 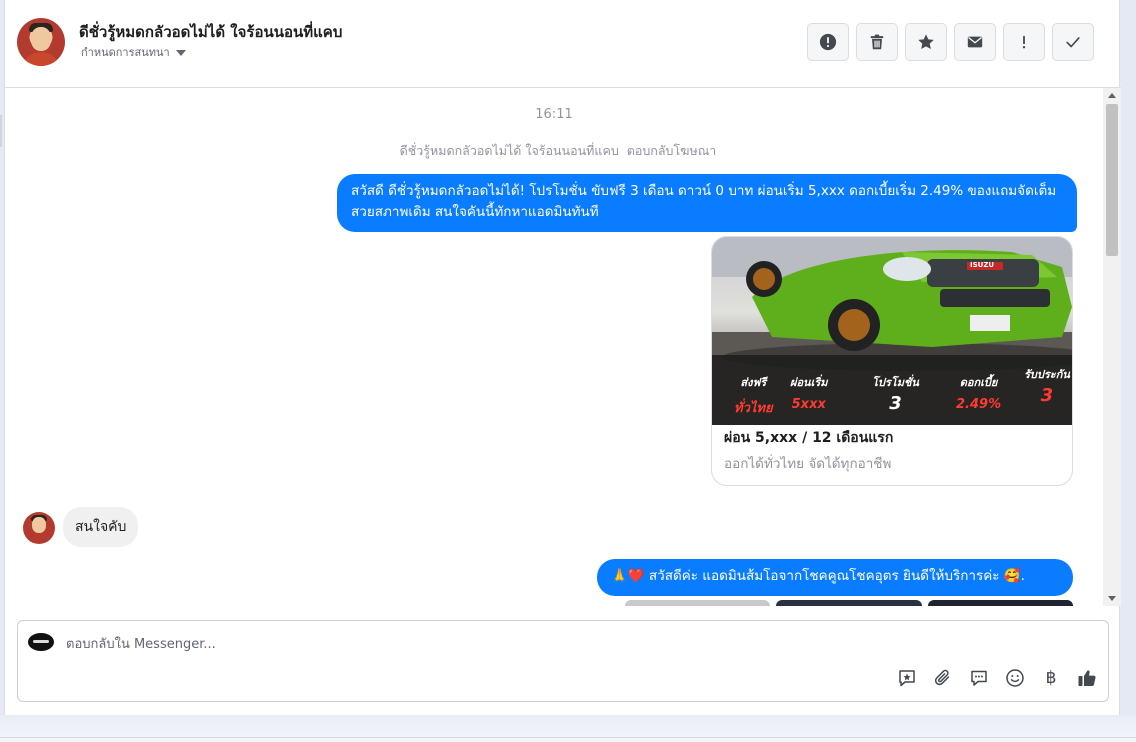 I want to click on check-icon, so click(x=1073, y=42).